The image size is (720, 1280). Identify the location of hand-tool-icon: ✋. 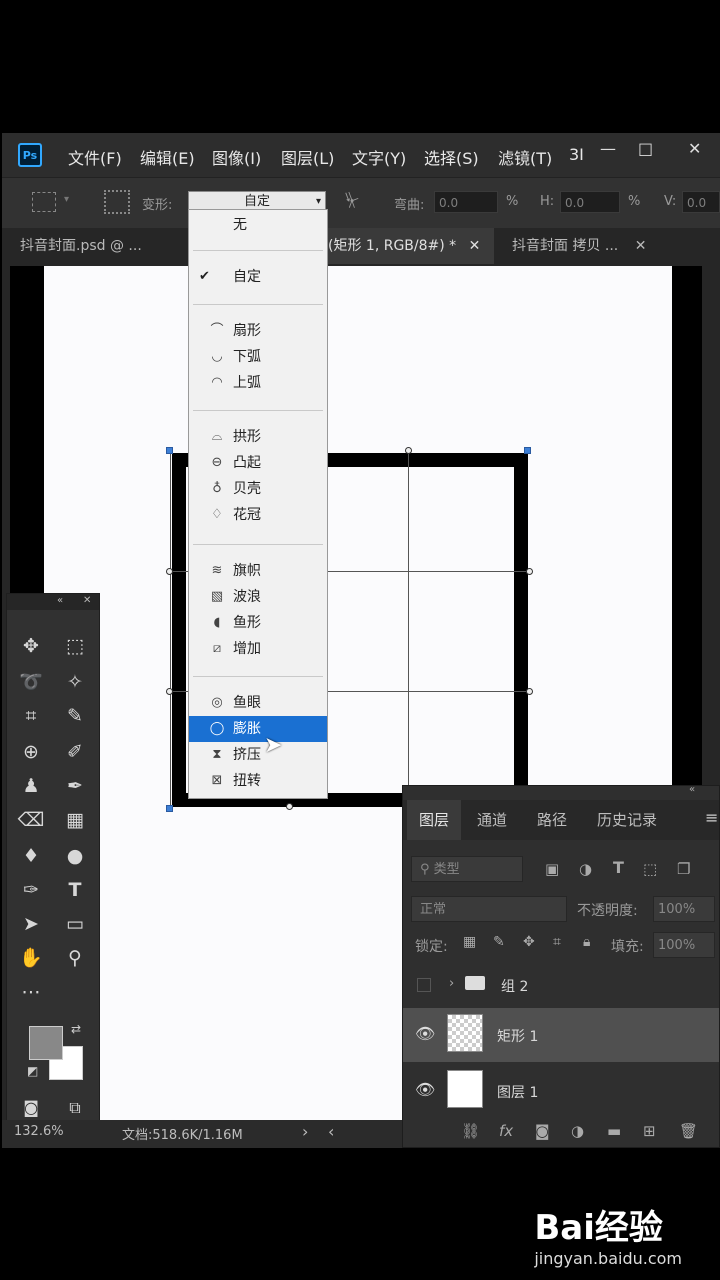
(31, 958).